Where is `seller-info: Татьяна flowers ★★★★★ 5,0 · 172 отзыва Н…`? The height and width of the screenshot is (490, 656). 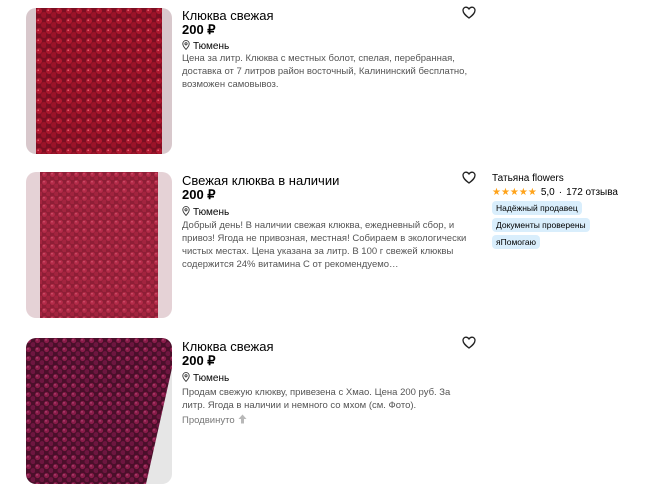
seller-info: Татьяна flowers ★★★★★ 5,0 · 172 отзыва Н… is located at coordinates (572, 211).